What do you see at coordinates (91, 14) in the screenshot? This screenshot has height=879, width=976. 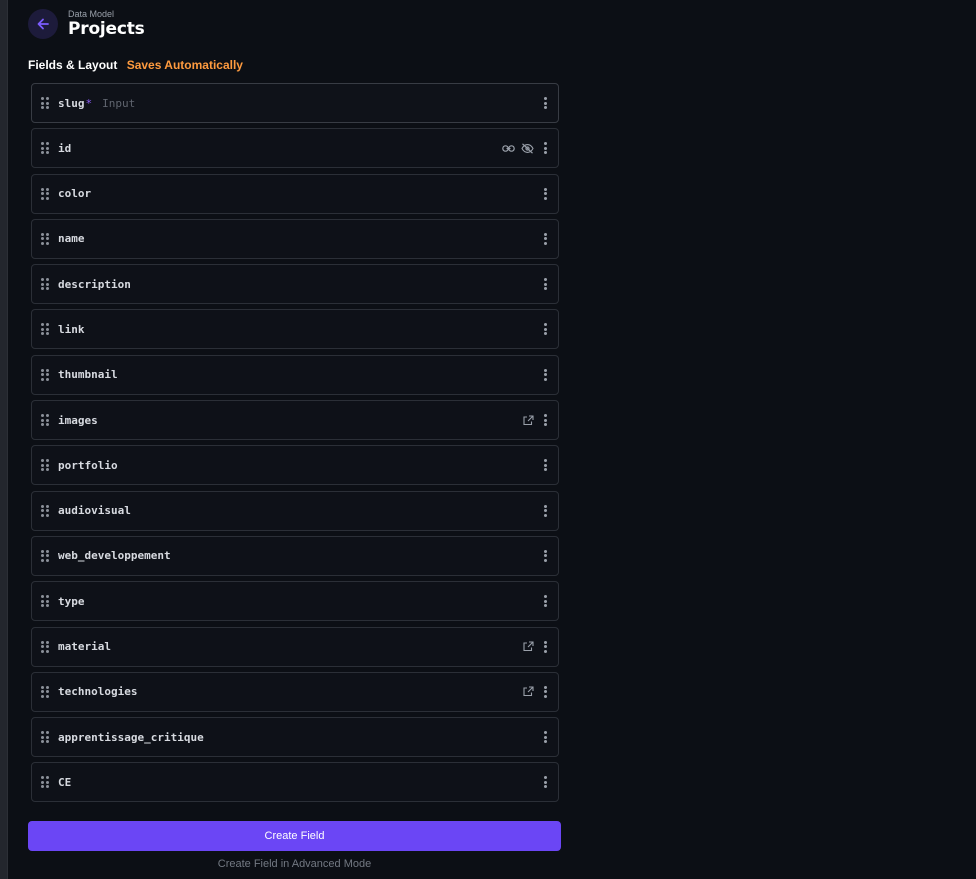 I see `breadcrumb: Data Model` at bounding box center [91, 14].